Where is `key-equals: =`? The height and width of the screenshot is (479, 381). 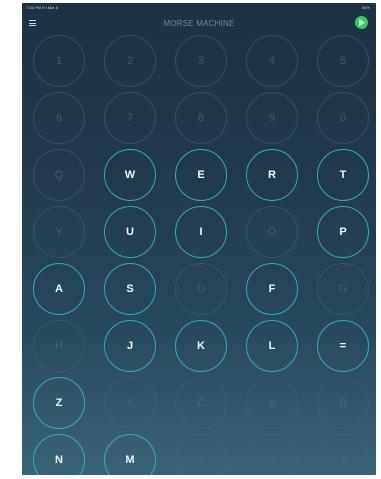 key-equals: = is located at coordinates (343, 346).